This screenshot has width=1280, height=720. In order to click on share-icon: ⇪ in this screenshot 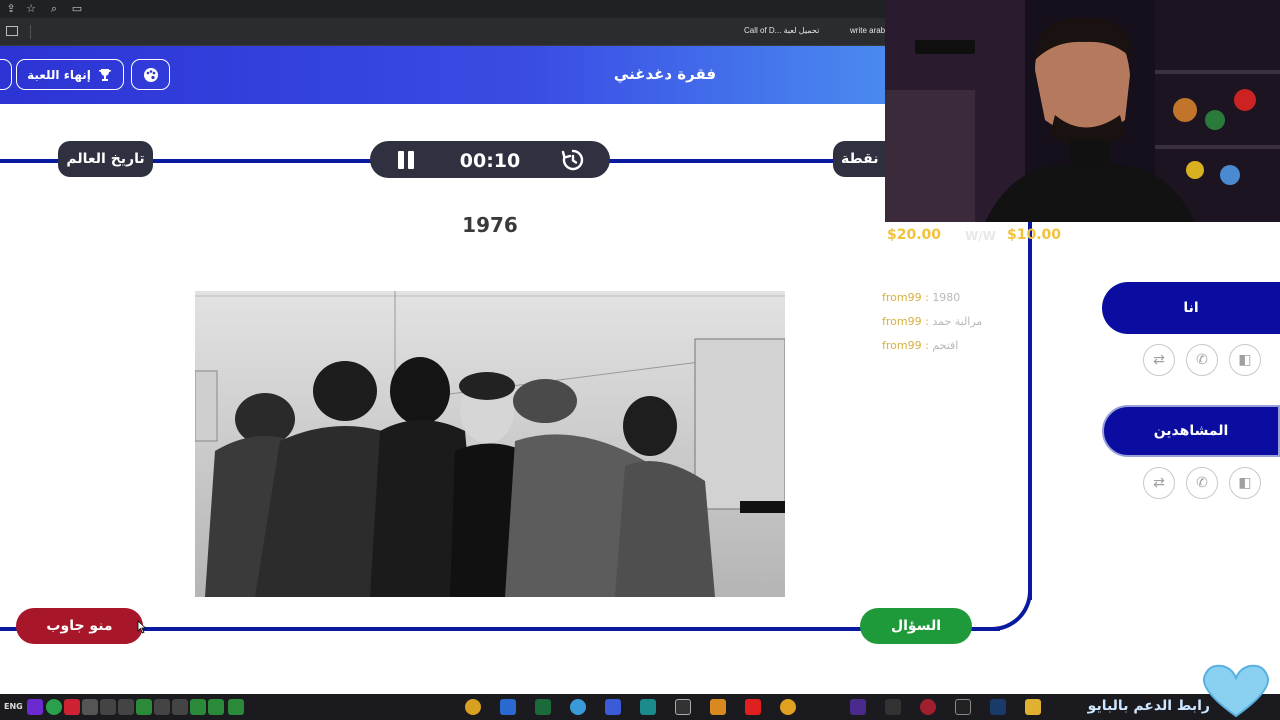, I will do `click(11, 9)`.